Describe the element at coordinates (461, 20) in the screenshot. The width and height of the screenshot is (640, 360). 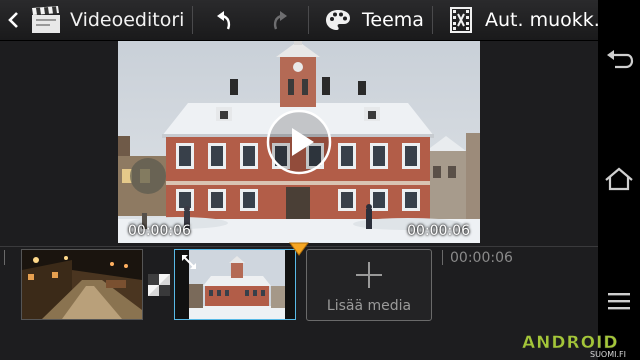
I see `film-edit-icon` at that location.